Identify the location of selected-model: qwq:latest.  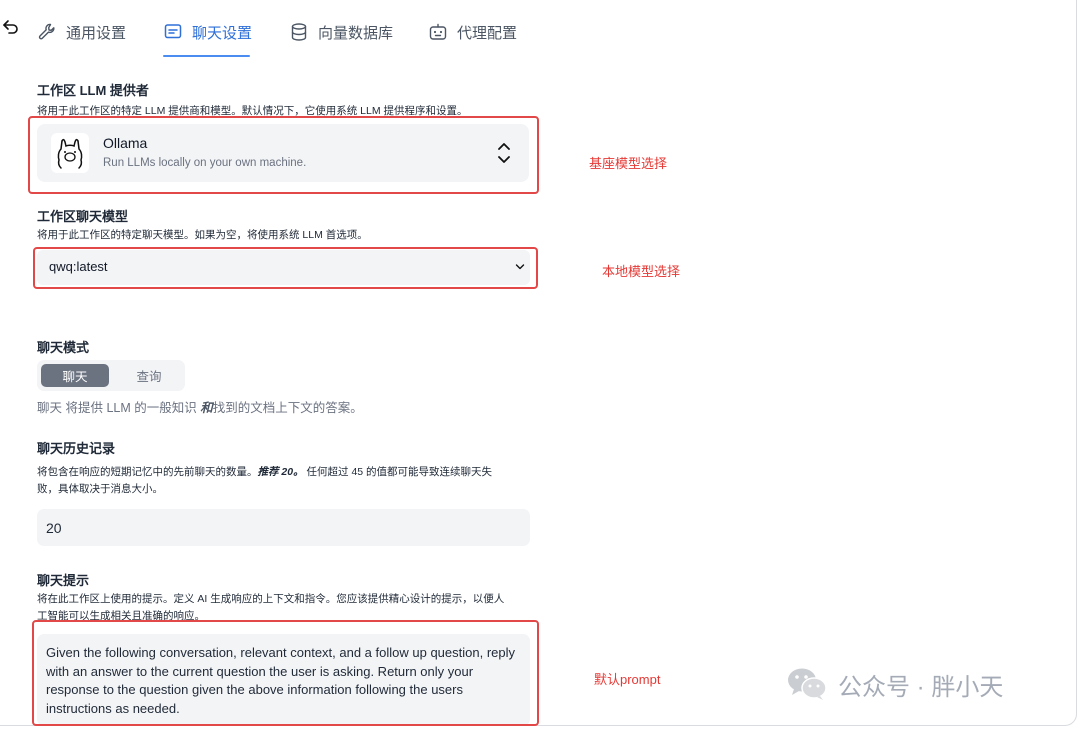
(78, 266).